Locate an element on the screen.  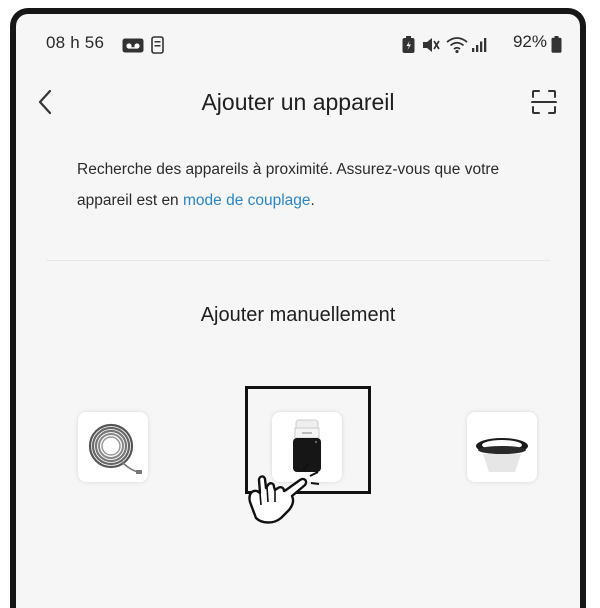
mute-icon is located at coordinates (431, 45).